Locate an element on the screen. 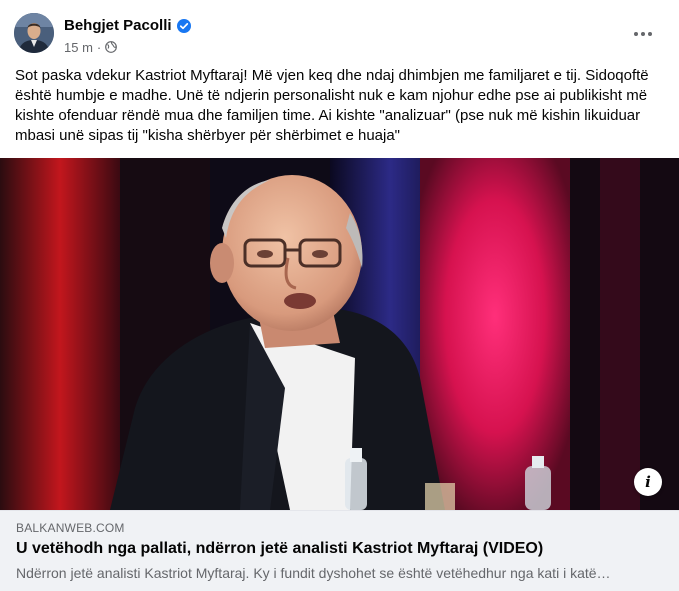  globe-icon is located at coordinates (111, 47).